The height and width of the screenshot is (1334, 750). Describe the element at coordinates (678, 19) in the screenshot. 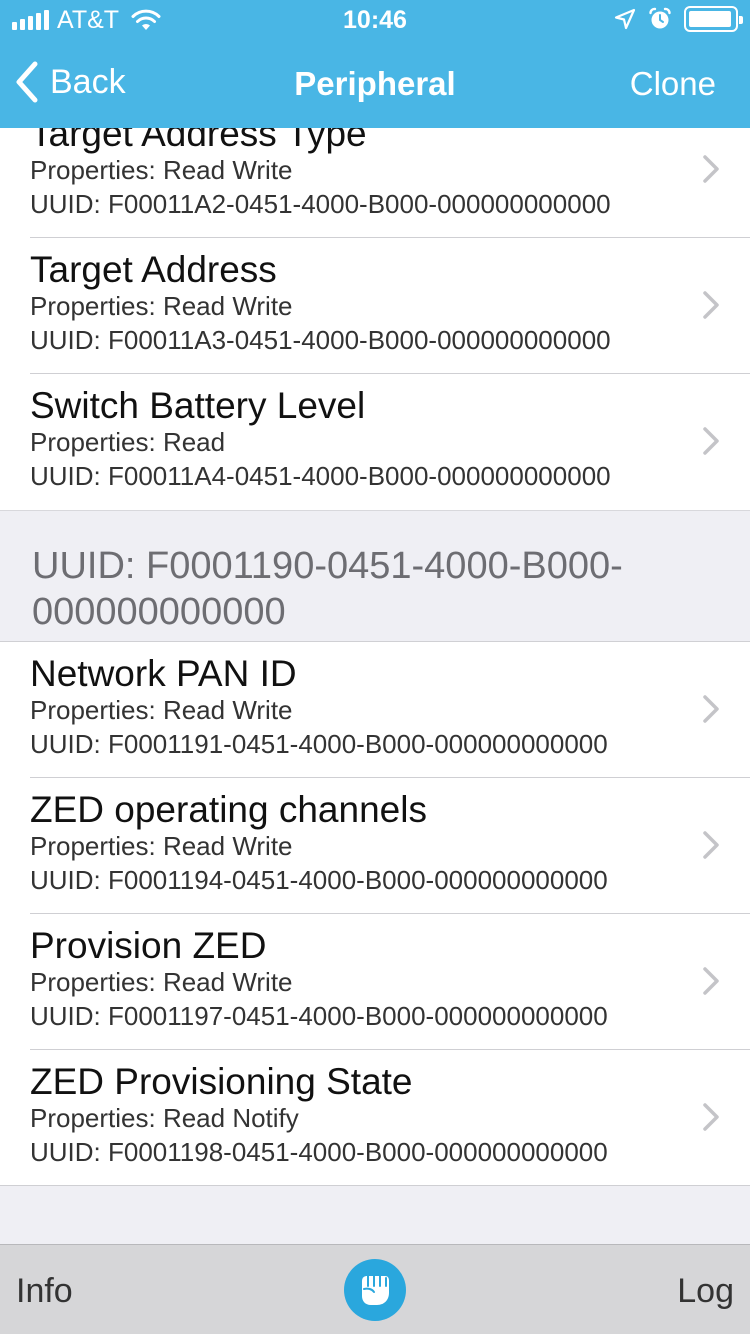

I see `status-right` at that location.